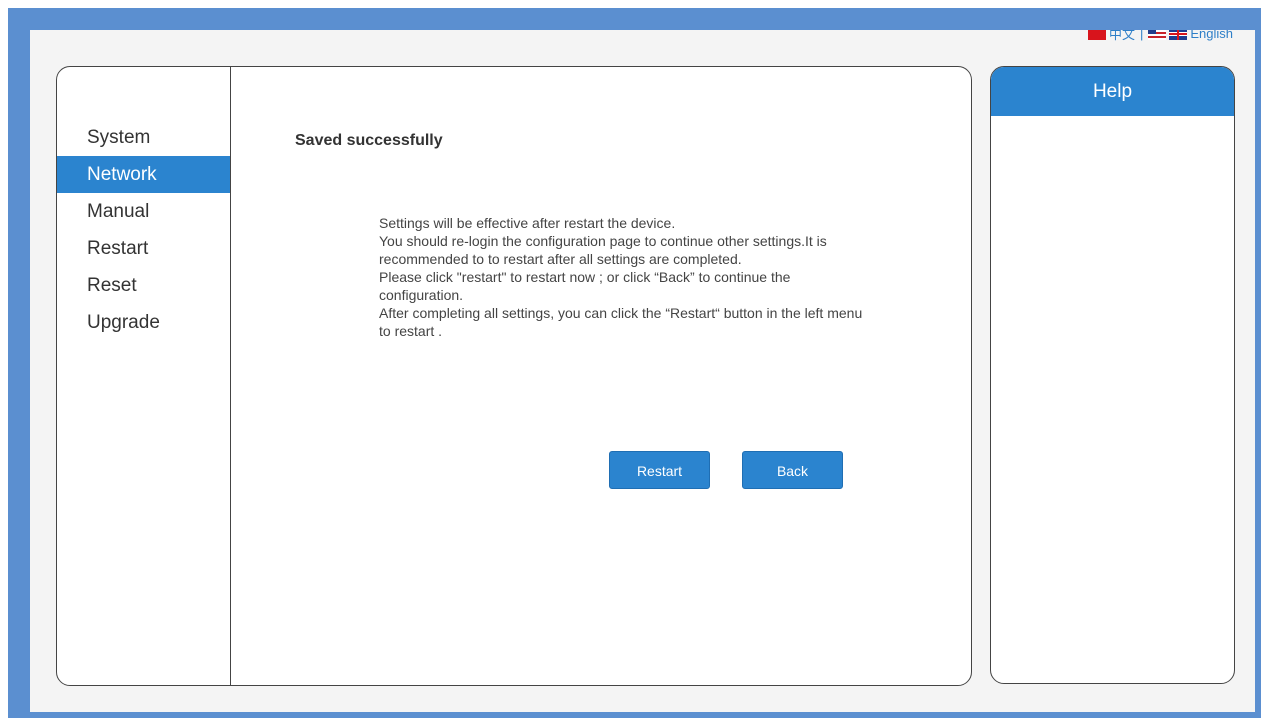 This screenshot has height=726, width=1269. I want to click on sidebar-item-network: Network, so click(143, 174).